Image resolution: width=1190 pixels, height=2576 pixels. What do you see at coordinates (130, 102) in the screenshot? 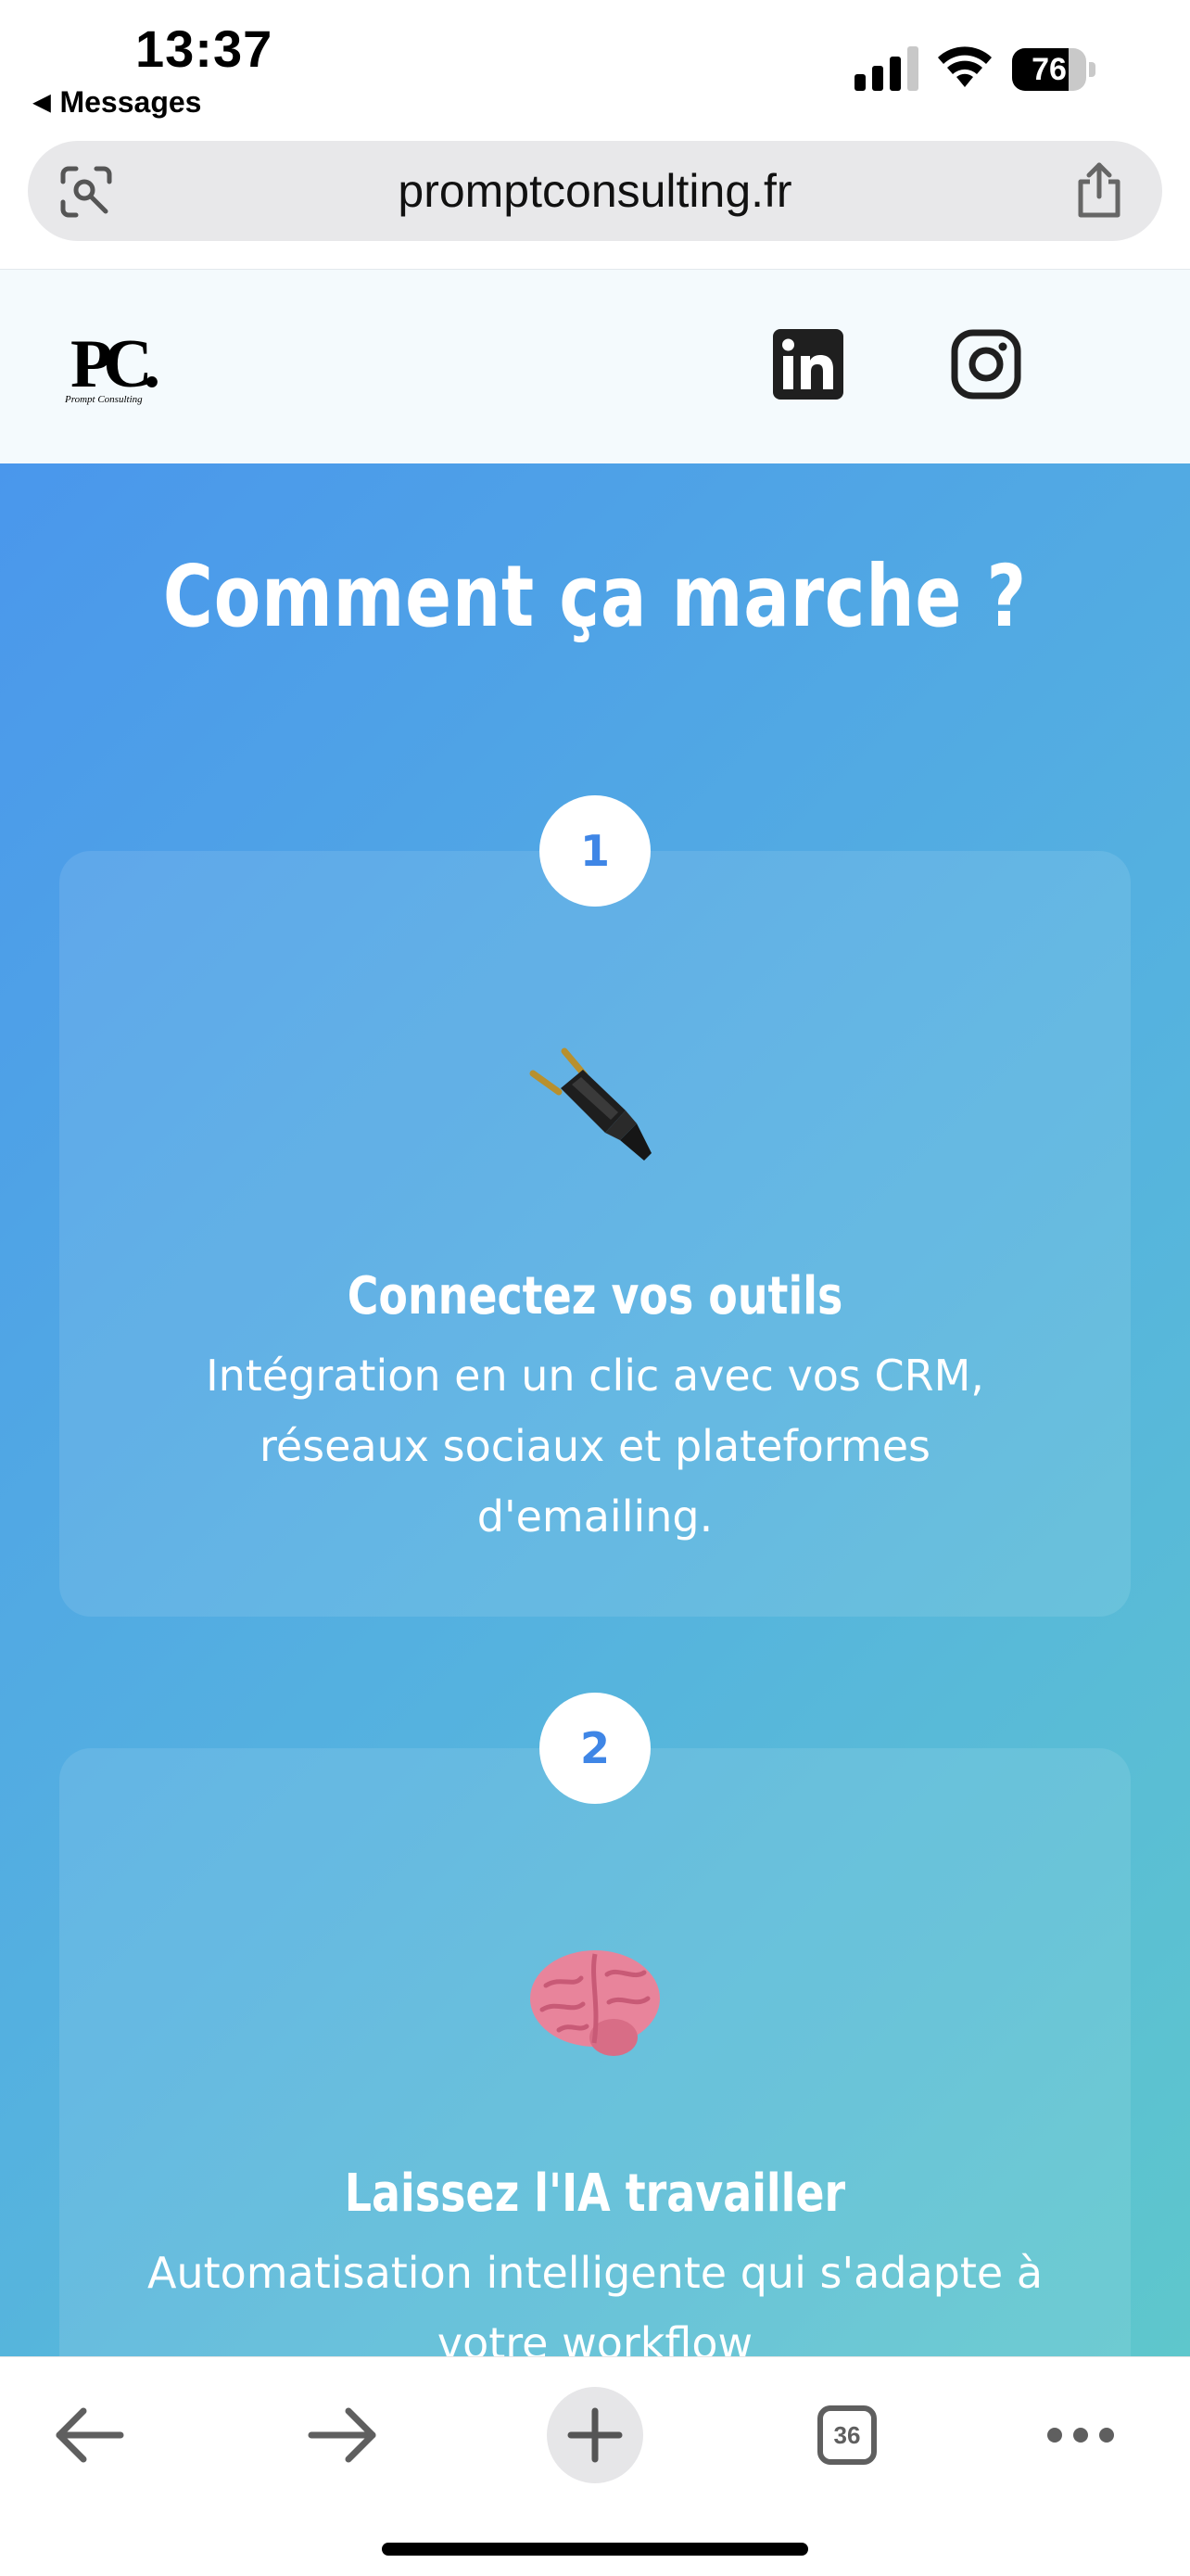
I see `back-app-label: Messages` at bounding box center [130, 102].